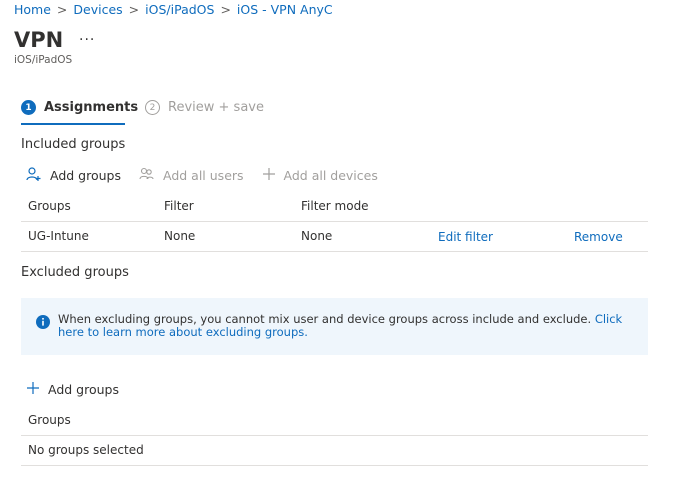 The image size is (675, 481). What do you see at coordinates (285, 9) in the screenshot?
I see `breadcrumb-profile: iOS - VPN AnyC` at bounding box center [285, 9].